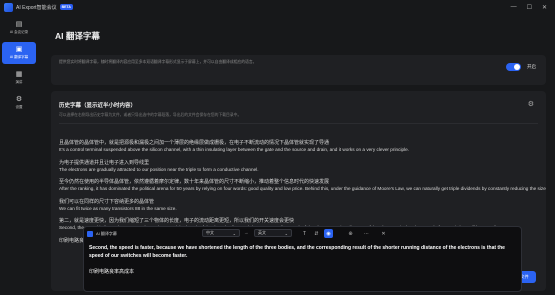 This screenshot has height=295, width=555. What do you see at coordinates (19, 24) in the screenshot?
I see `notes-icon: ▤` at bounding box center [19, 24].